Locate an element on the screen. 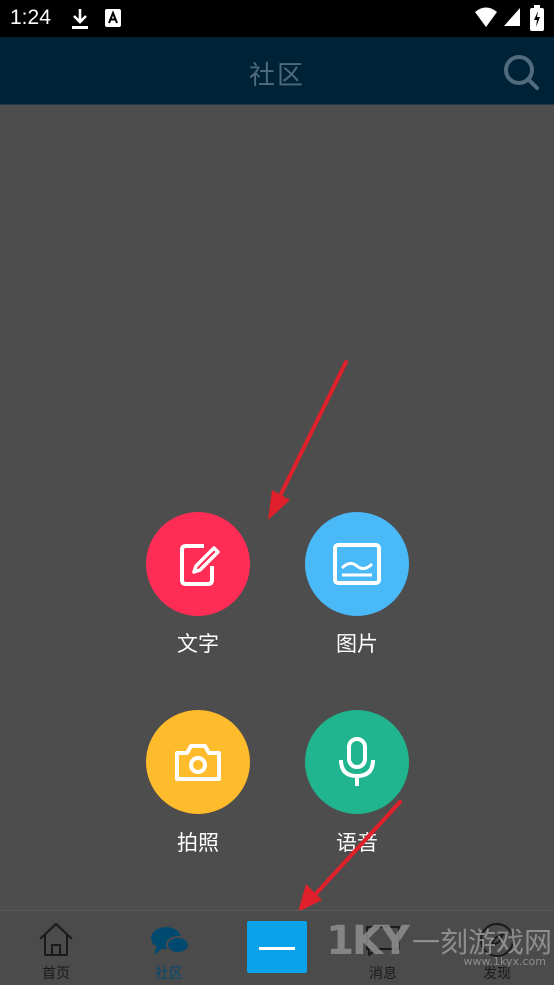 Image resolution: width=554 pixels, height=985 pixels. search-button is located at coordinates (521, 72).